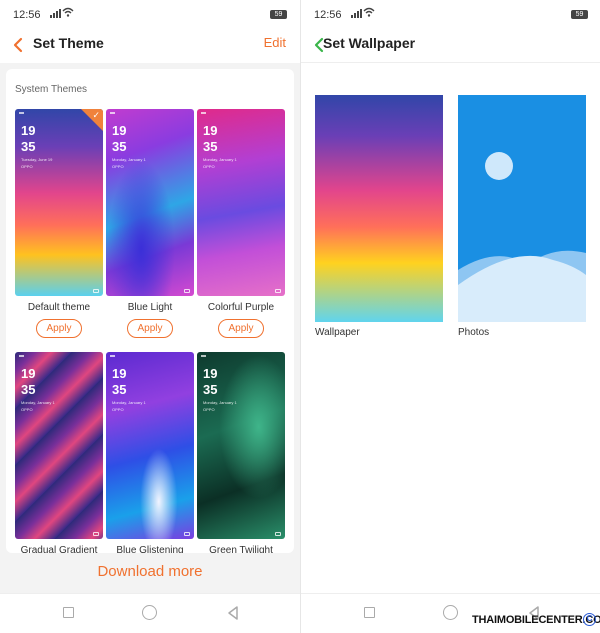  Describe the element at coordinates (150, 46) in the screenshot. I see `title-bar: Set Theme Edit` at that location.